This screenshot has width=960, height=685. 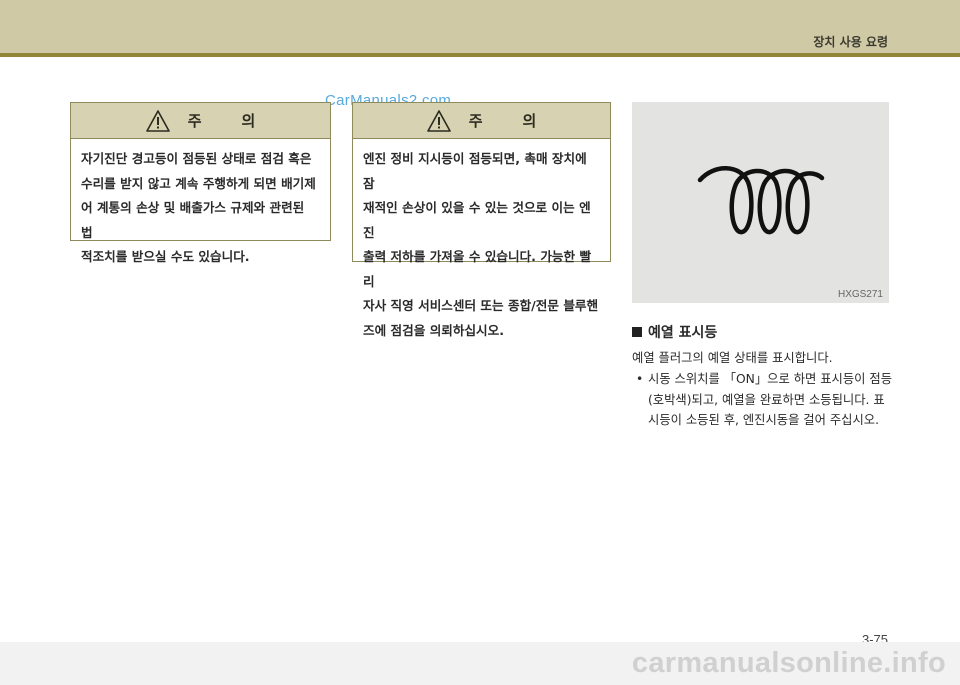 I want to click on bullet-line: 시동 스위치를 「ON」으로 하면 표시등이 점등, so click(x=770, y=379).